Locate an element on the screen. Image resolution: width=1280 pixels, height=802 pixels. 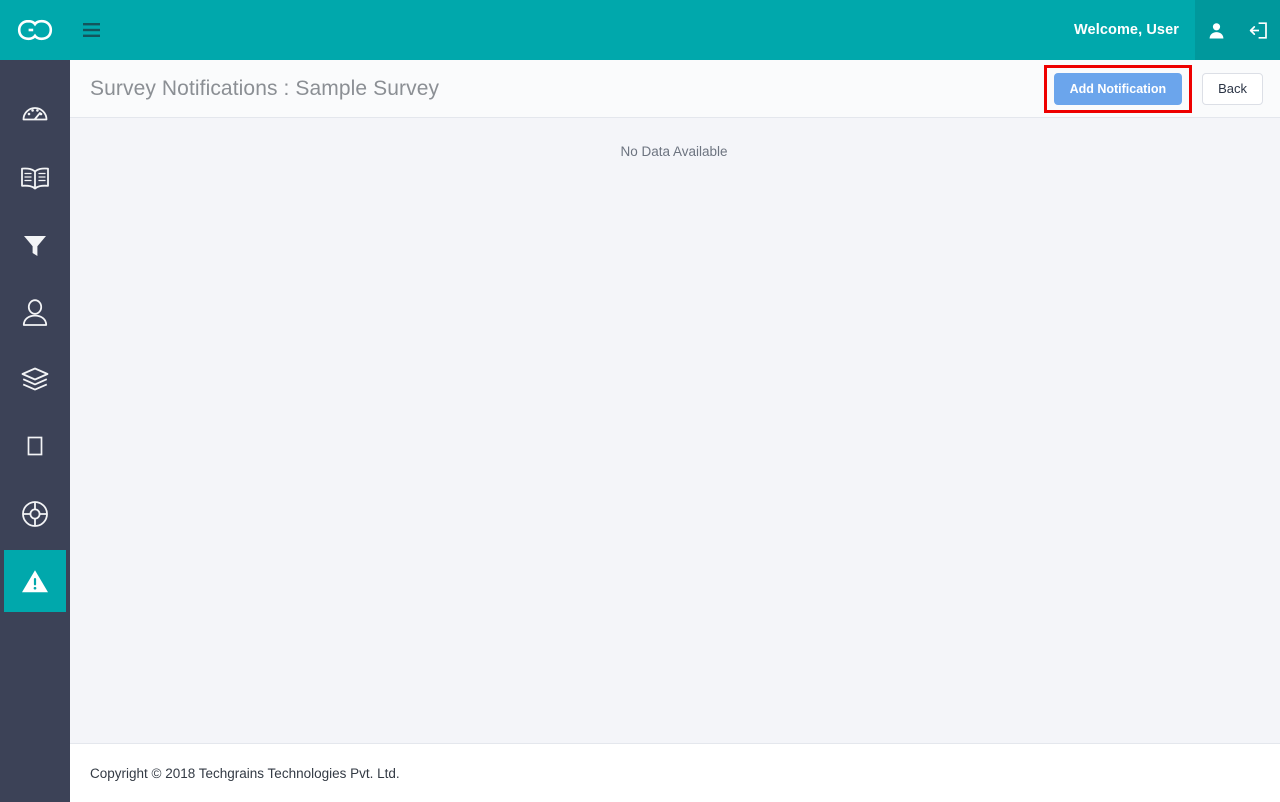
sidebar-item-notifications-box is located at coordinates (35, 581).